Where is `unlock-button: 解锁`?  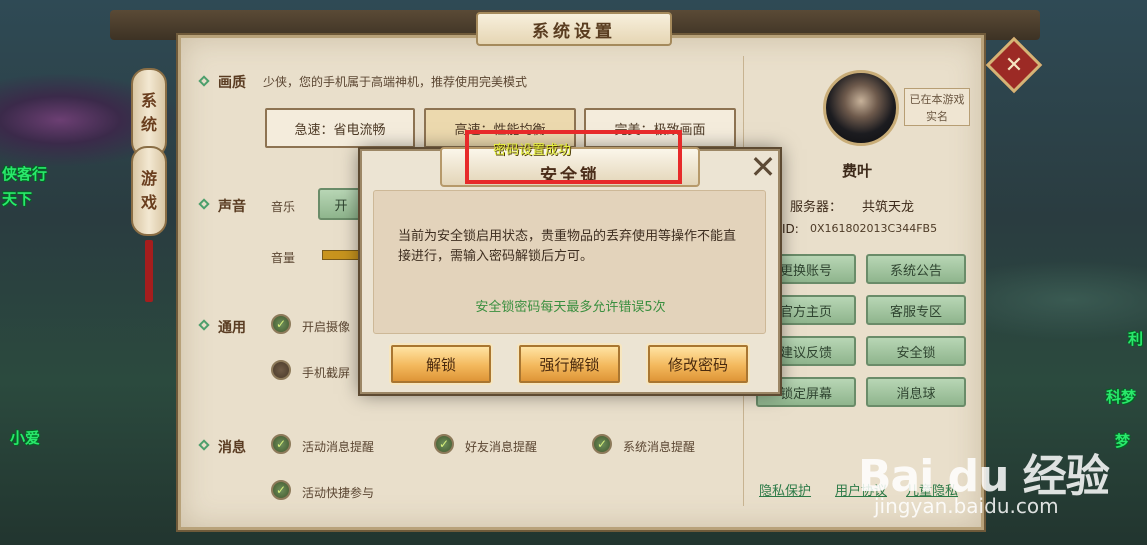
unlock-button: 解锁 is located at coordinates (441, 364).